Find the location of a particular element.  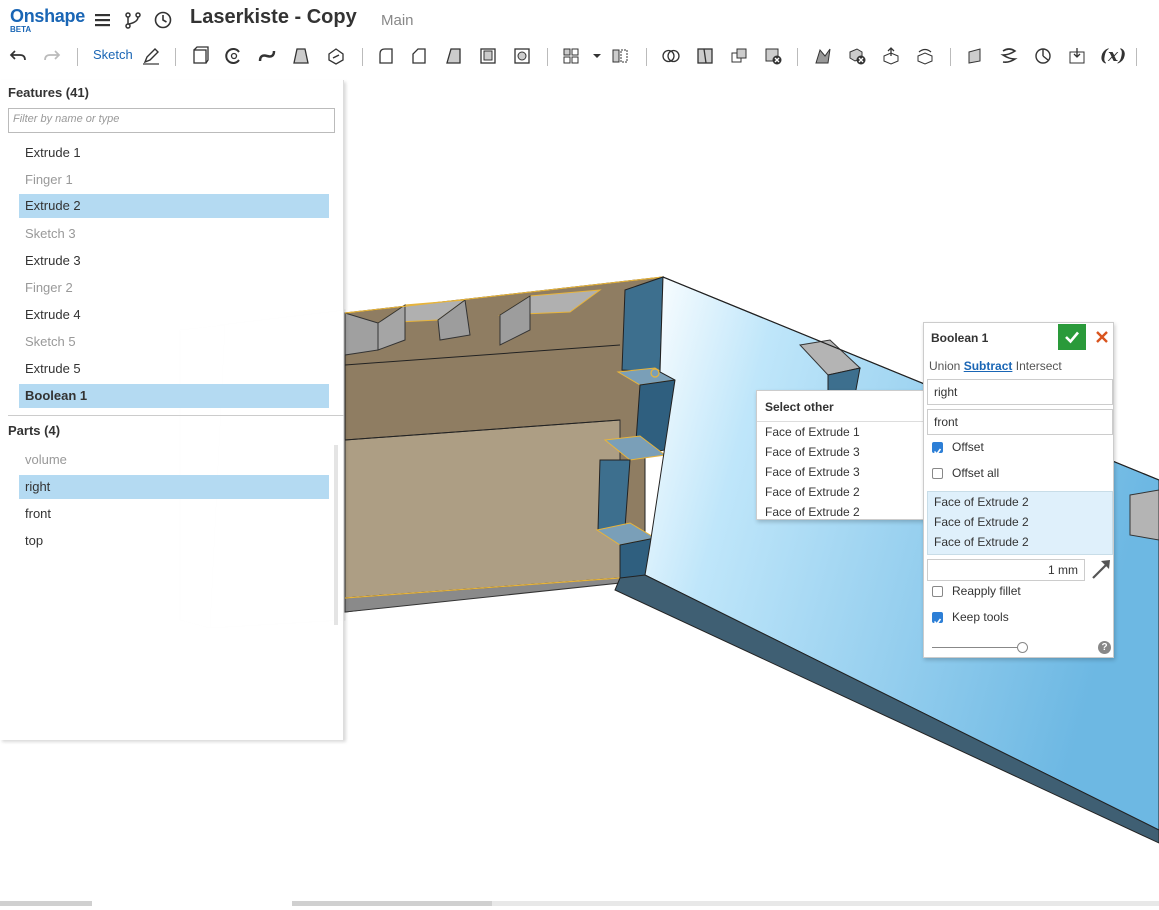

slider-handle is located at coordinates (1022, 647).